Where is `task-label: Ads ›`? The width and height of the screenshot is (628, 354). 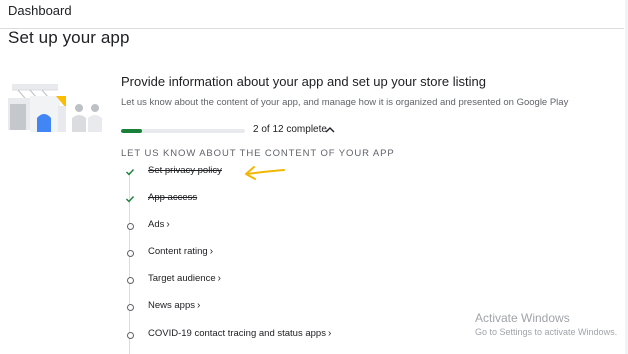 task-label: Ads › is located at coordinates (159, 224).